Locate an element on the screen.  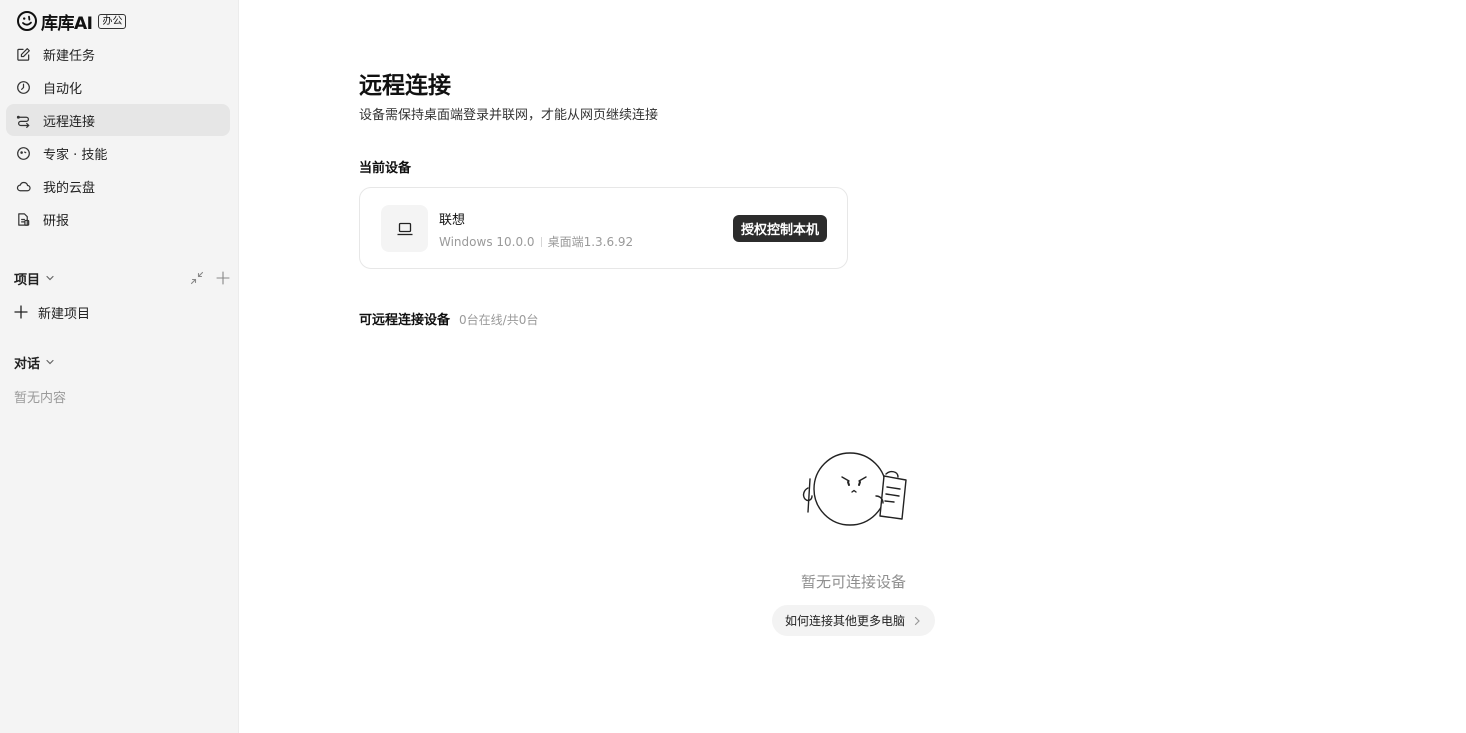
sidebar-nav: 新建任务 自动化 远程连接 专家 · 技能 我的云盘 研报 is located at coordinates (118, 137).